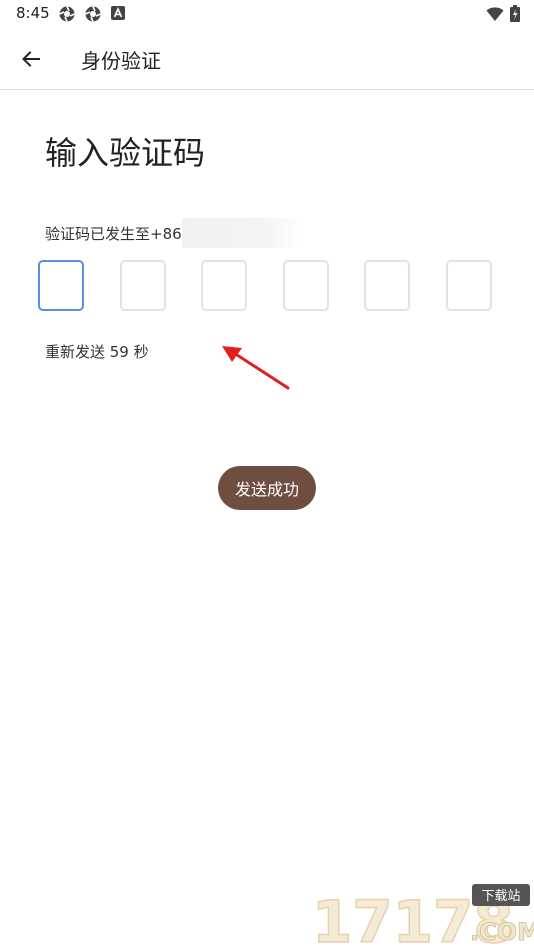 This screenshot has height=950, width=534. I want to click on wifi-icon, so click(495, 13).